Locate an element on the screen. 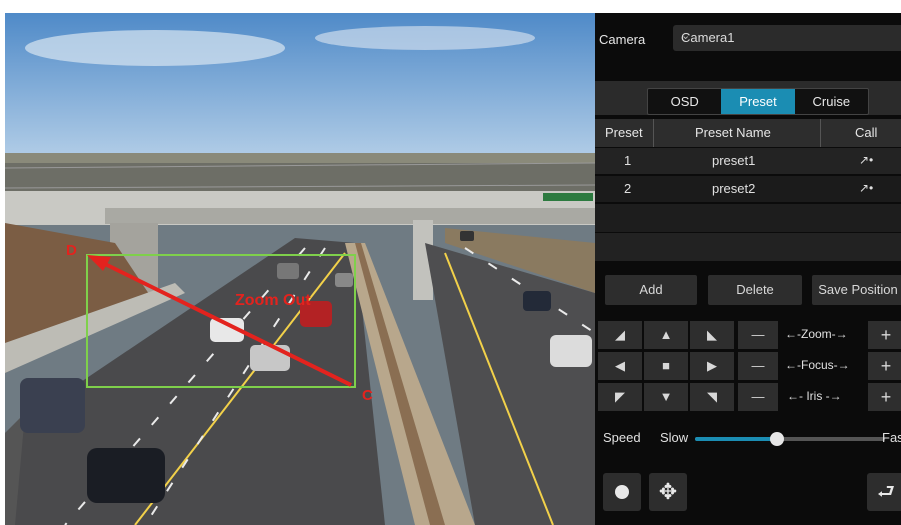 This screenshot has width=901, height=525. move-arrows-icon: ✥ is located at coordinates (668, 491).